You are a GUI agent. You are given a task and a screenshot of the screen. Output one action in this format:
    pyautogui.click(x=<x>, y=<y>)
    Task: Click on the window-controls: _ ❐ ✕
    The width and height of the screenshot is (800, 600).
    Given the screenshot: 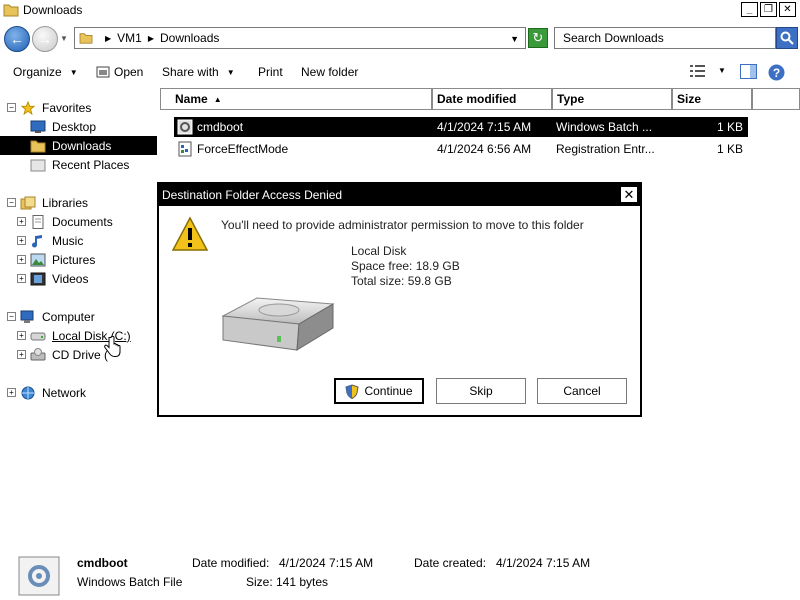 What is the action you would take?
    pyautogui.click(x=768, y=9)
    